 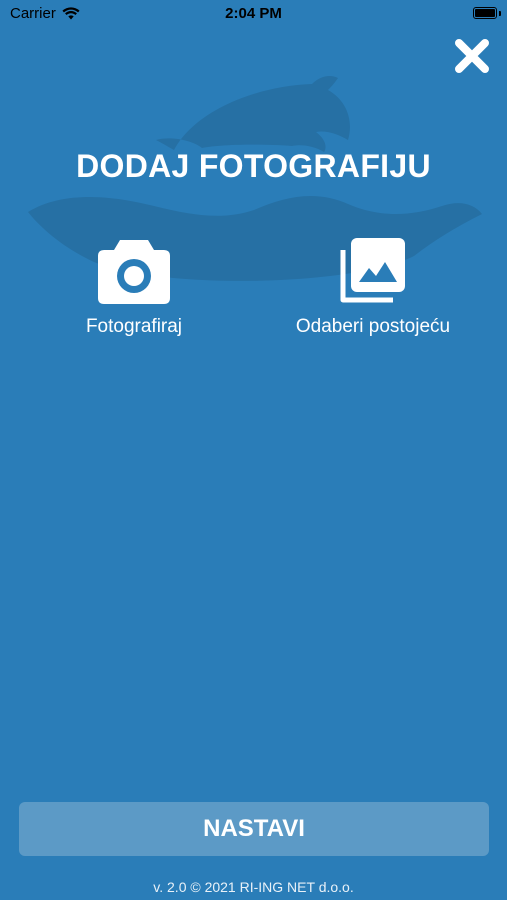 I want to click on take-photo-label: Fotografiraj, so click(x=134, y=326).